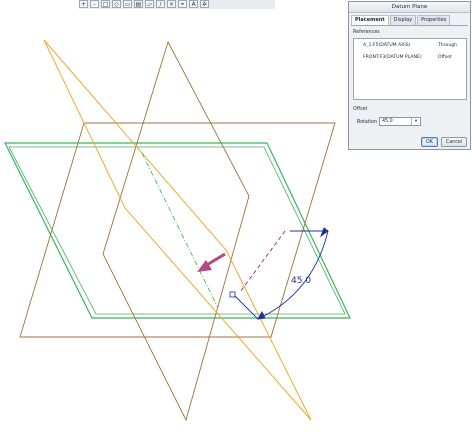 This screenshot has width=472, height=434. I want to click on tab-placement: Placement, so click(370, 20).